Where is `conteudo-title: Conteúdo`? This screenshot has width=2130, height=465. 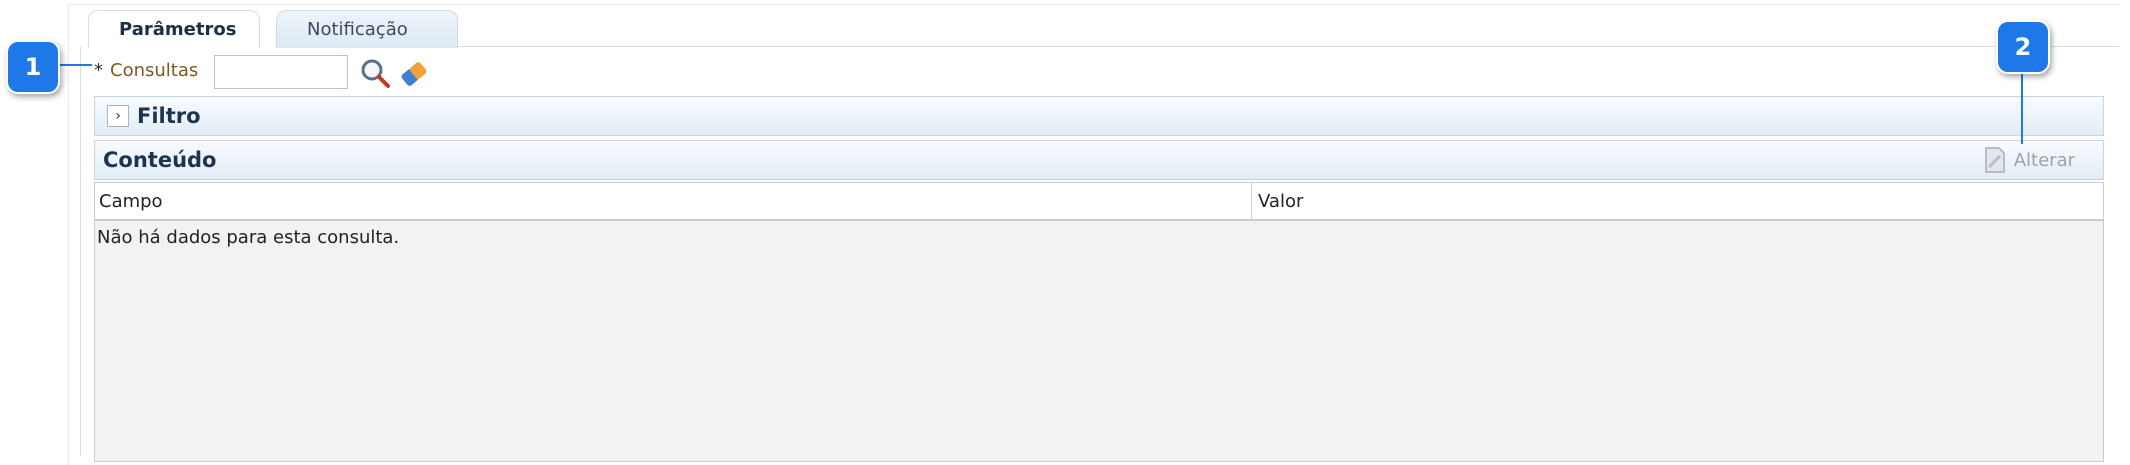
conteudo-title: Conteúdo is located at coordinates (160, 160).